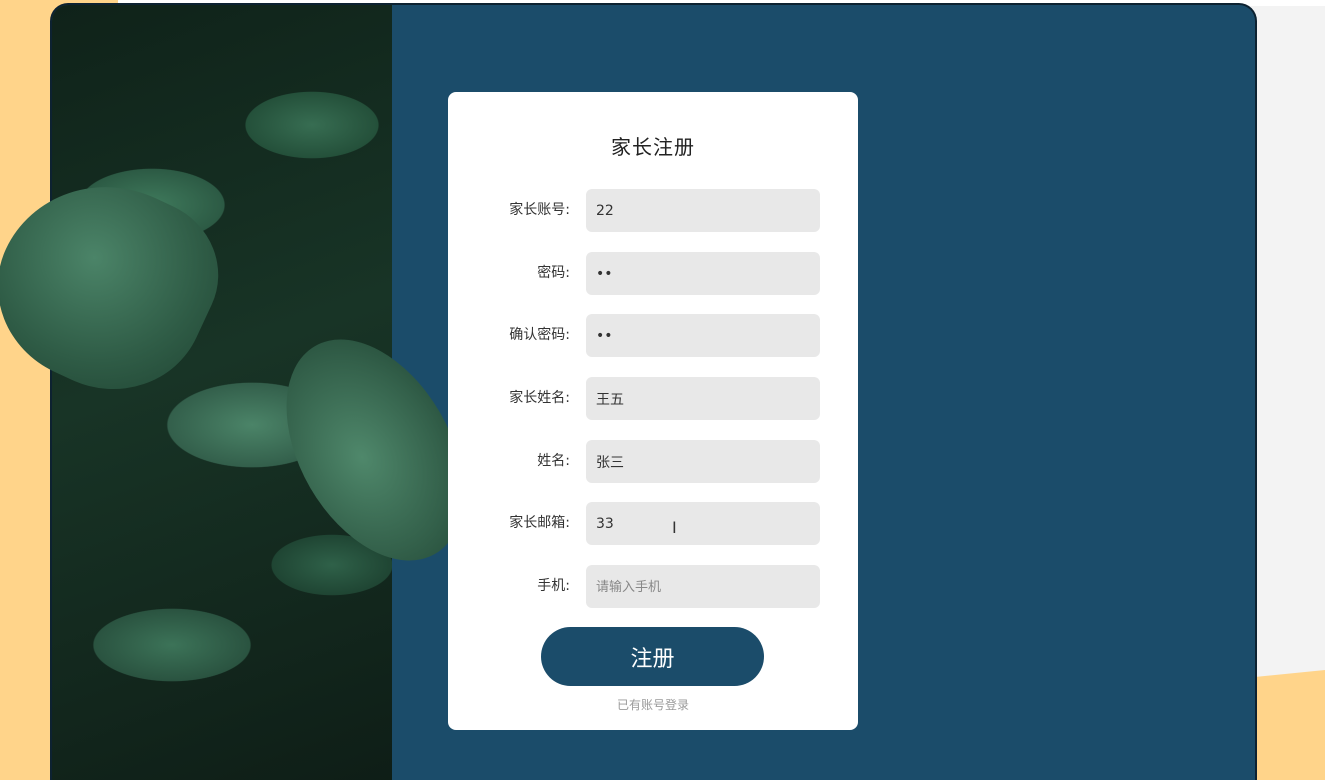 The width and height of the screenshot is (1325, 780). Describe the element at coordinates (539, 398) in the screenshot. I see `field-label: 家长姓名:` at that location.